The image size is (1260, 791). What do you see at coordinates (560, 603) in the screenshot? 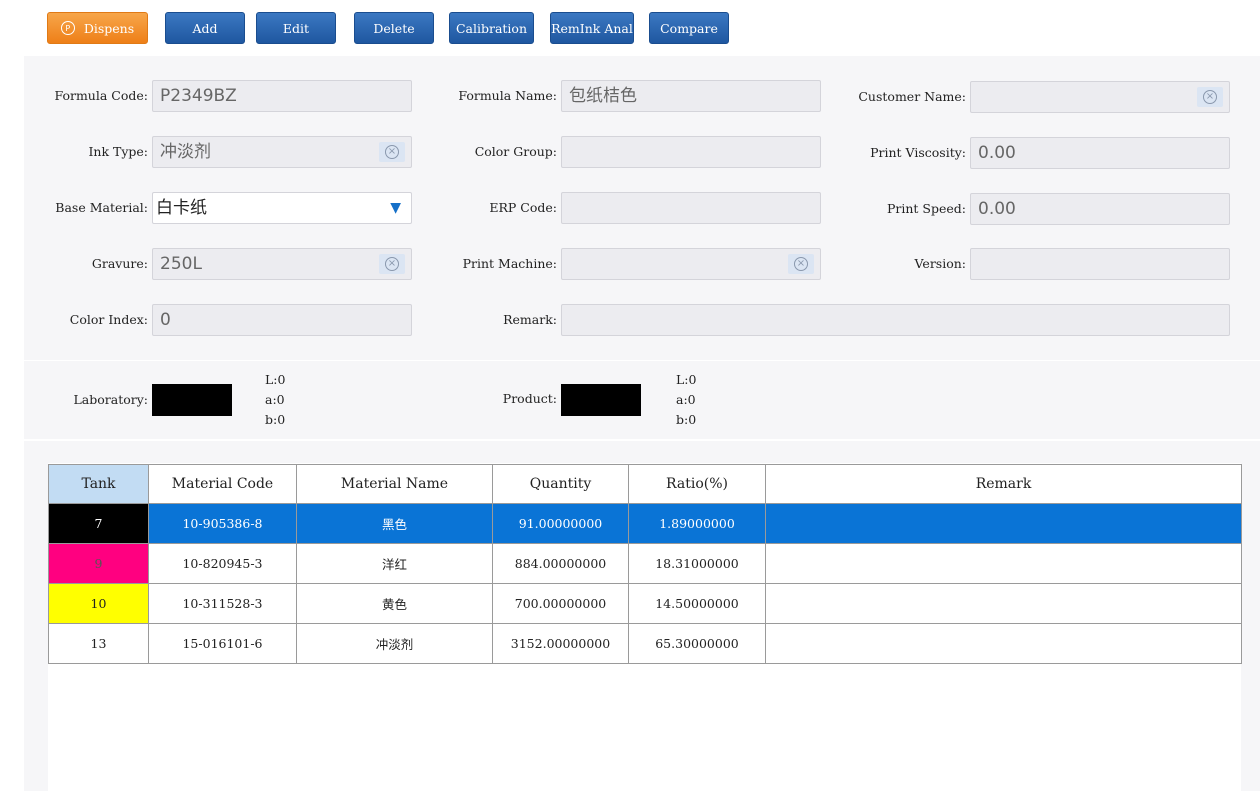
I see `quantity-cell: 700.00000000` at bounding box center [560, 603].